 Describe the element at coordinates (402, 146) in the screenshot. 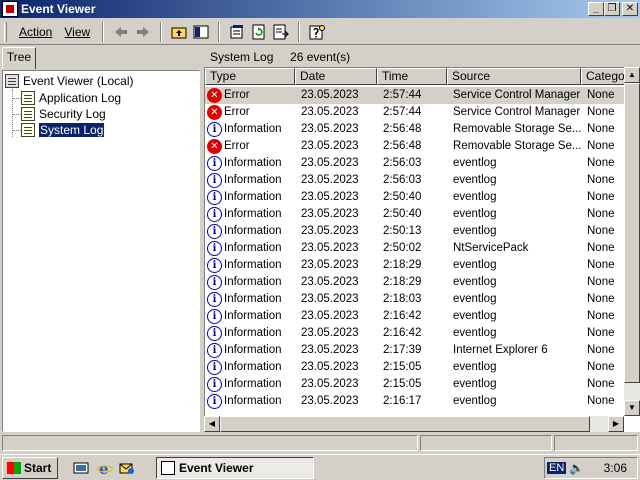

I see `cell-time: 2:56:48` at that location.